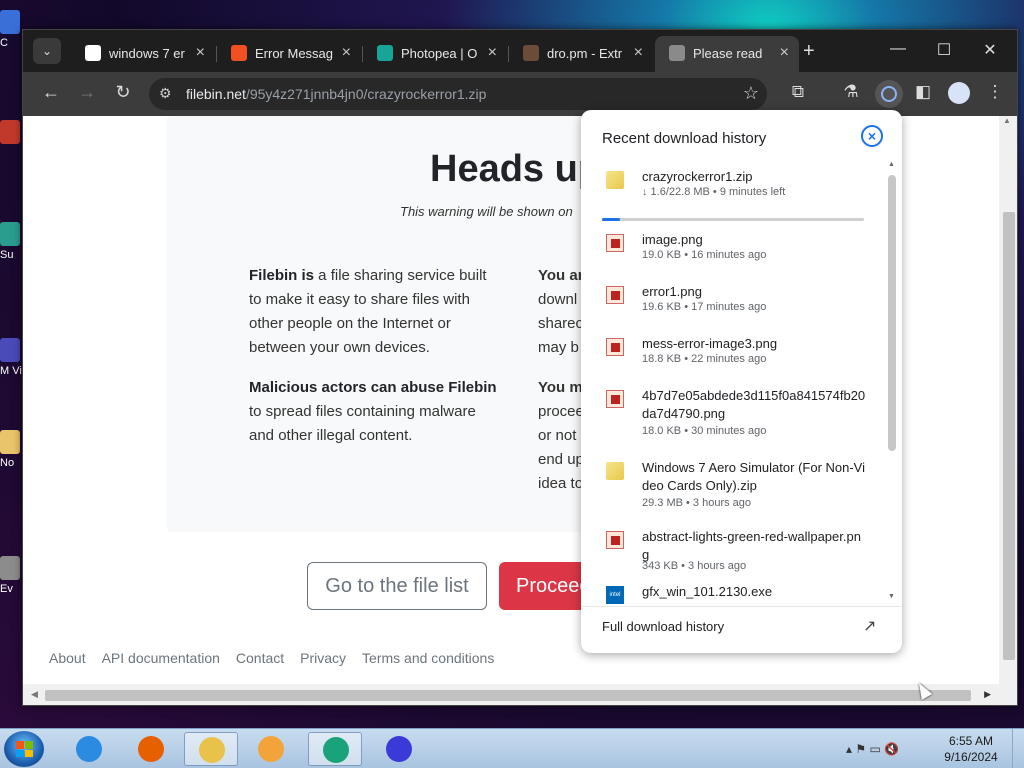 This screenshot has width=1024, height=768. I want to click on arrow-right-icon: →, so click(87, 92).